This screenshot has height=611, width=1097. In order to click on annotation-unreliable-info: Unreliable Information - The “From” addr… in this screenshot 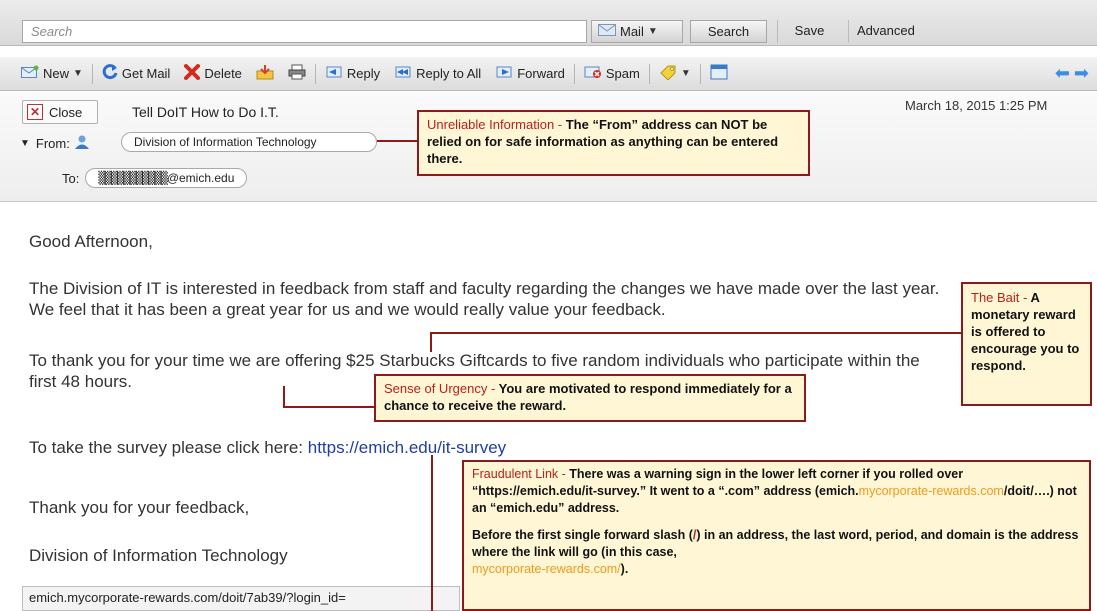, I will do `click(613, 143)`.